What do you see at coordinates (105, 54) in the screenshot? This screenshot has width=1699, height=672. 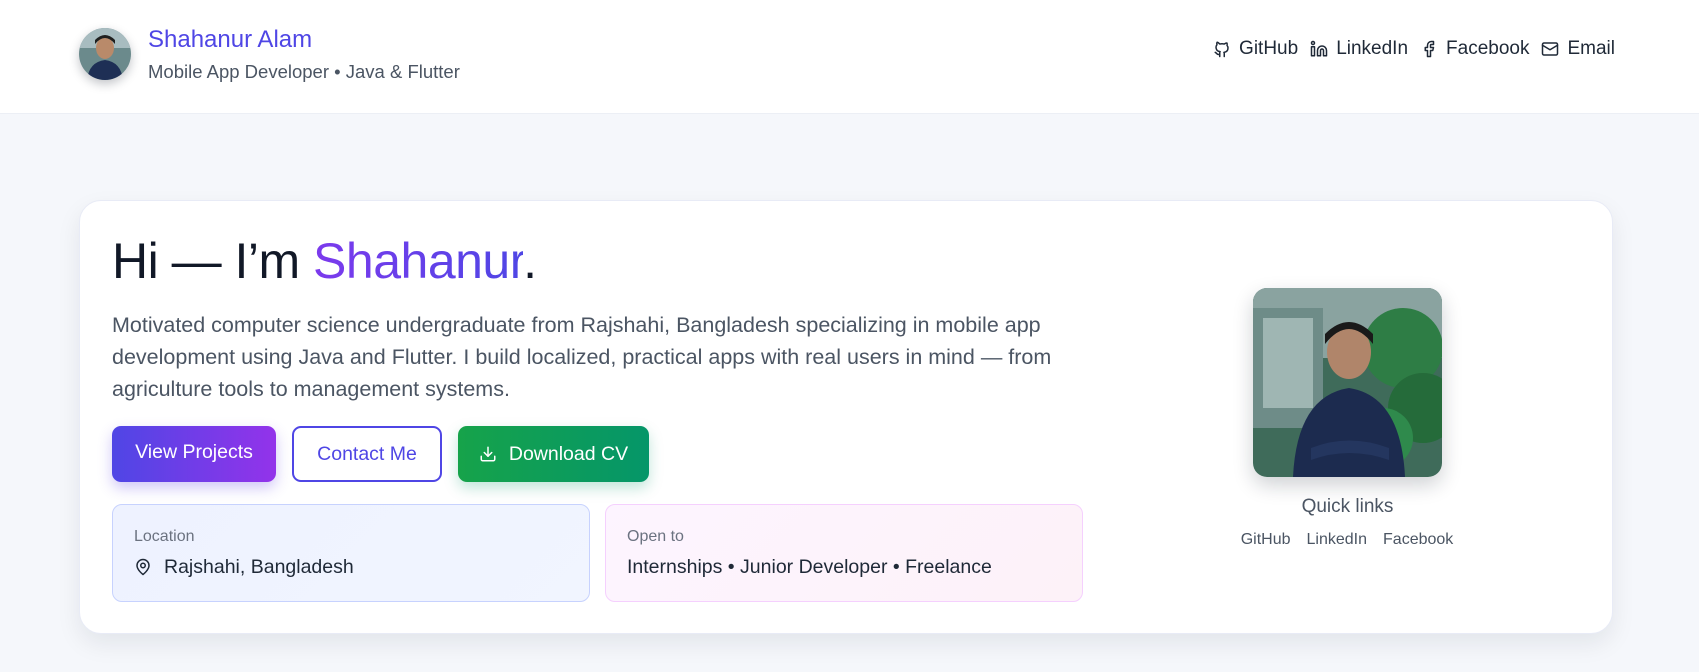 I see `avatar` at bounding box center [105, 54].